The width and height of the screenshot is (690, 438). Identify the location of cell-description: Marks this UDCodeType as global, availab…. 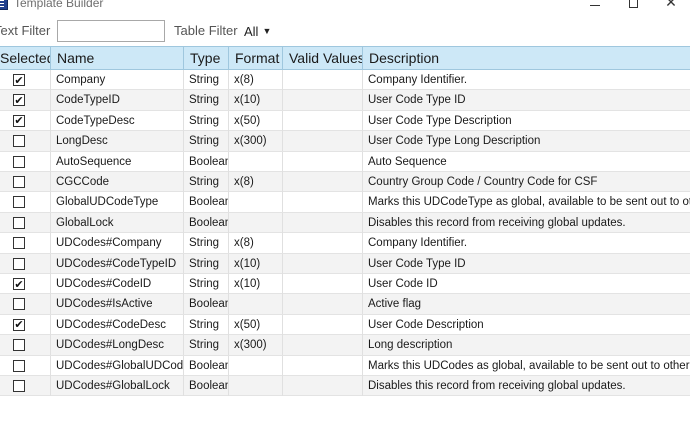
(526, 202).